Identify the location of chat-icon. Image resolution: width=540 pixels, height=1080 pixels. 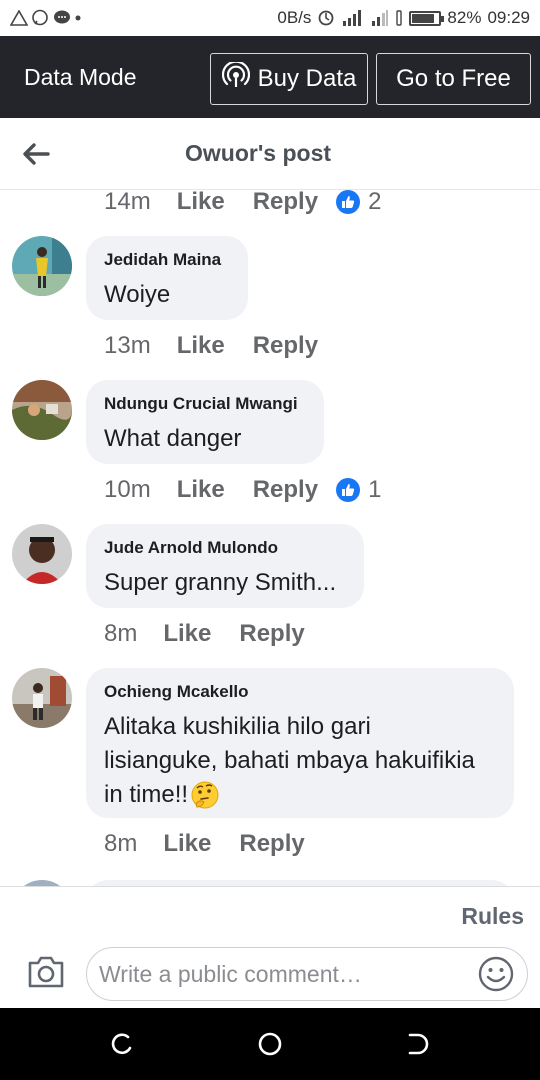
(62, 18).